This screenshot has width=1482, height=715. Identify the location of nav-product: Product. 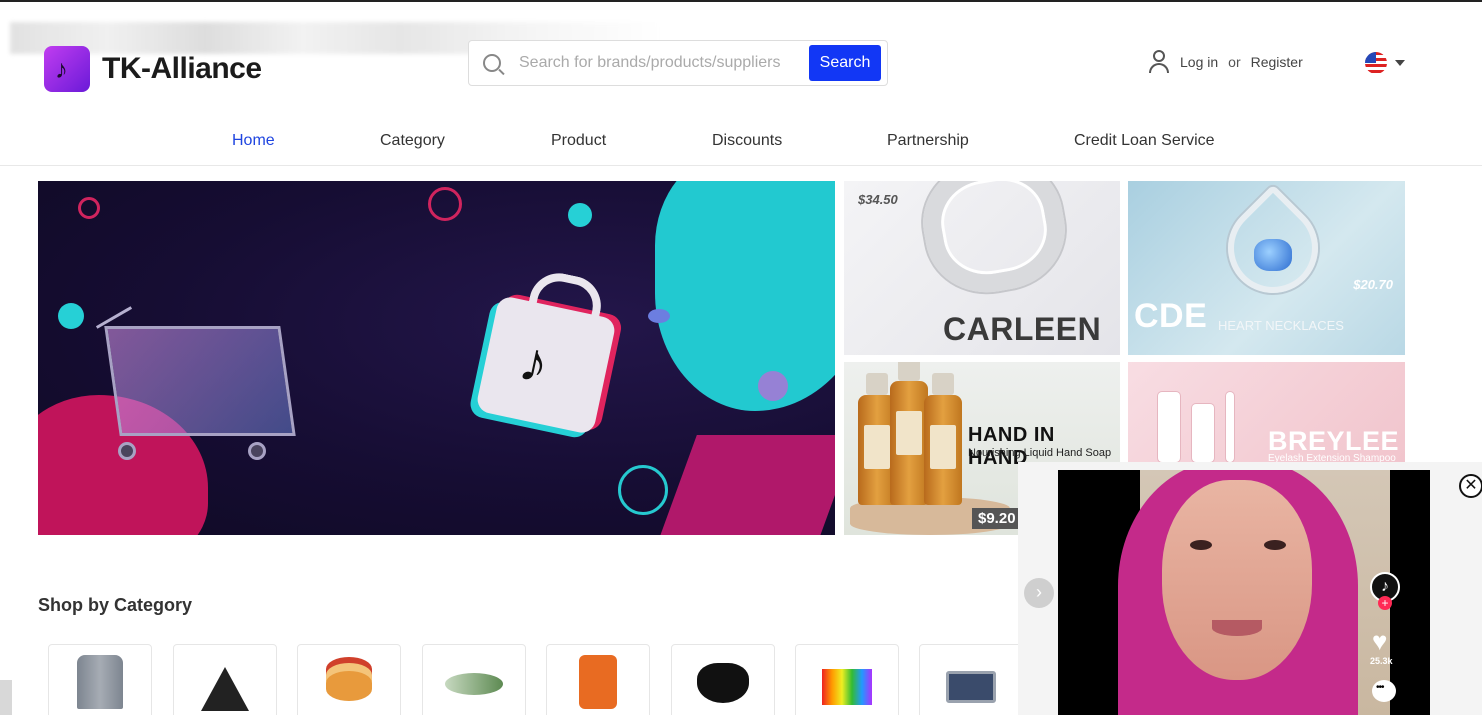
(578, 141).